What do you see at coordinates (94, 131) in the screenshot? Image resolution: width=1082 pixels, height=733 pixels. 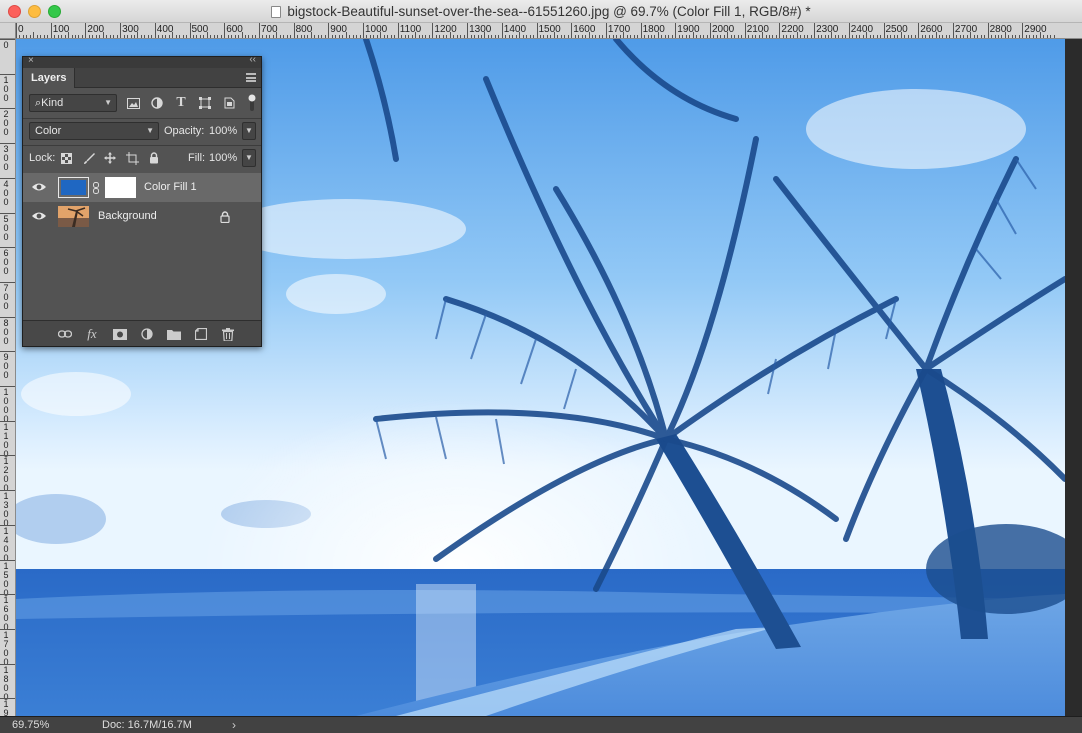 I see `blend-mode-dropdown: Color ▼` at bounding box center [94, 131].